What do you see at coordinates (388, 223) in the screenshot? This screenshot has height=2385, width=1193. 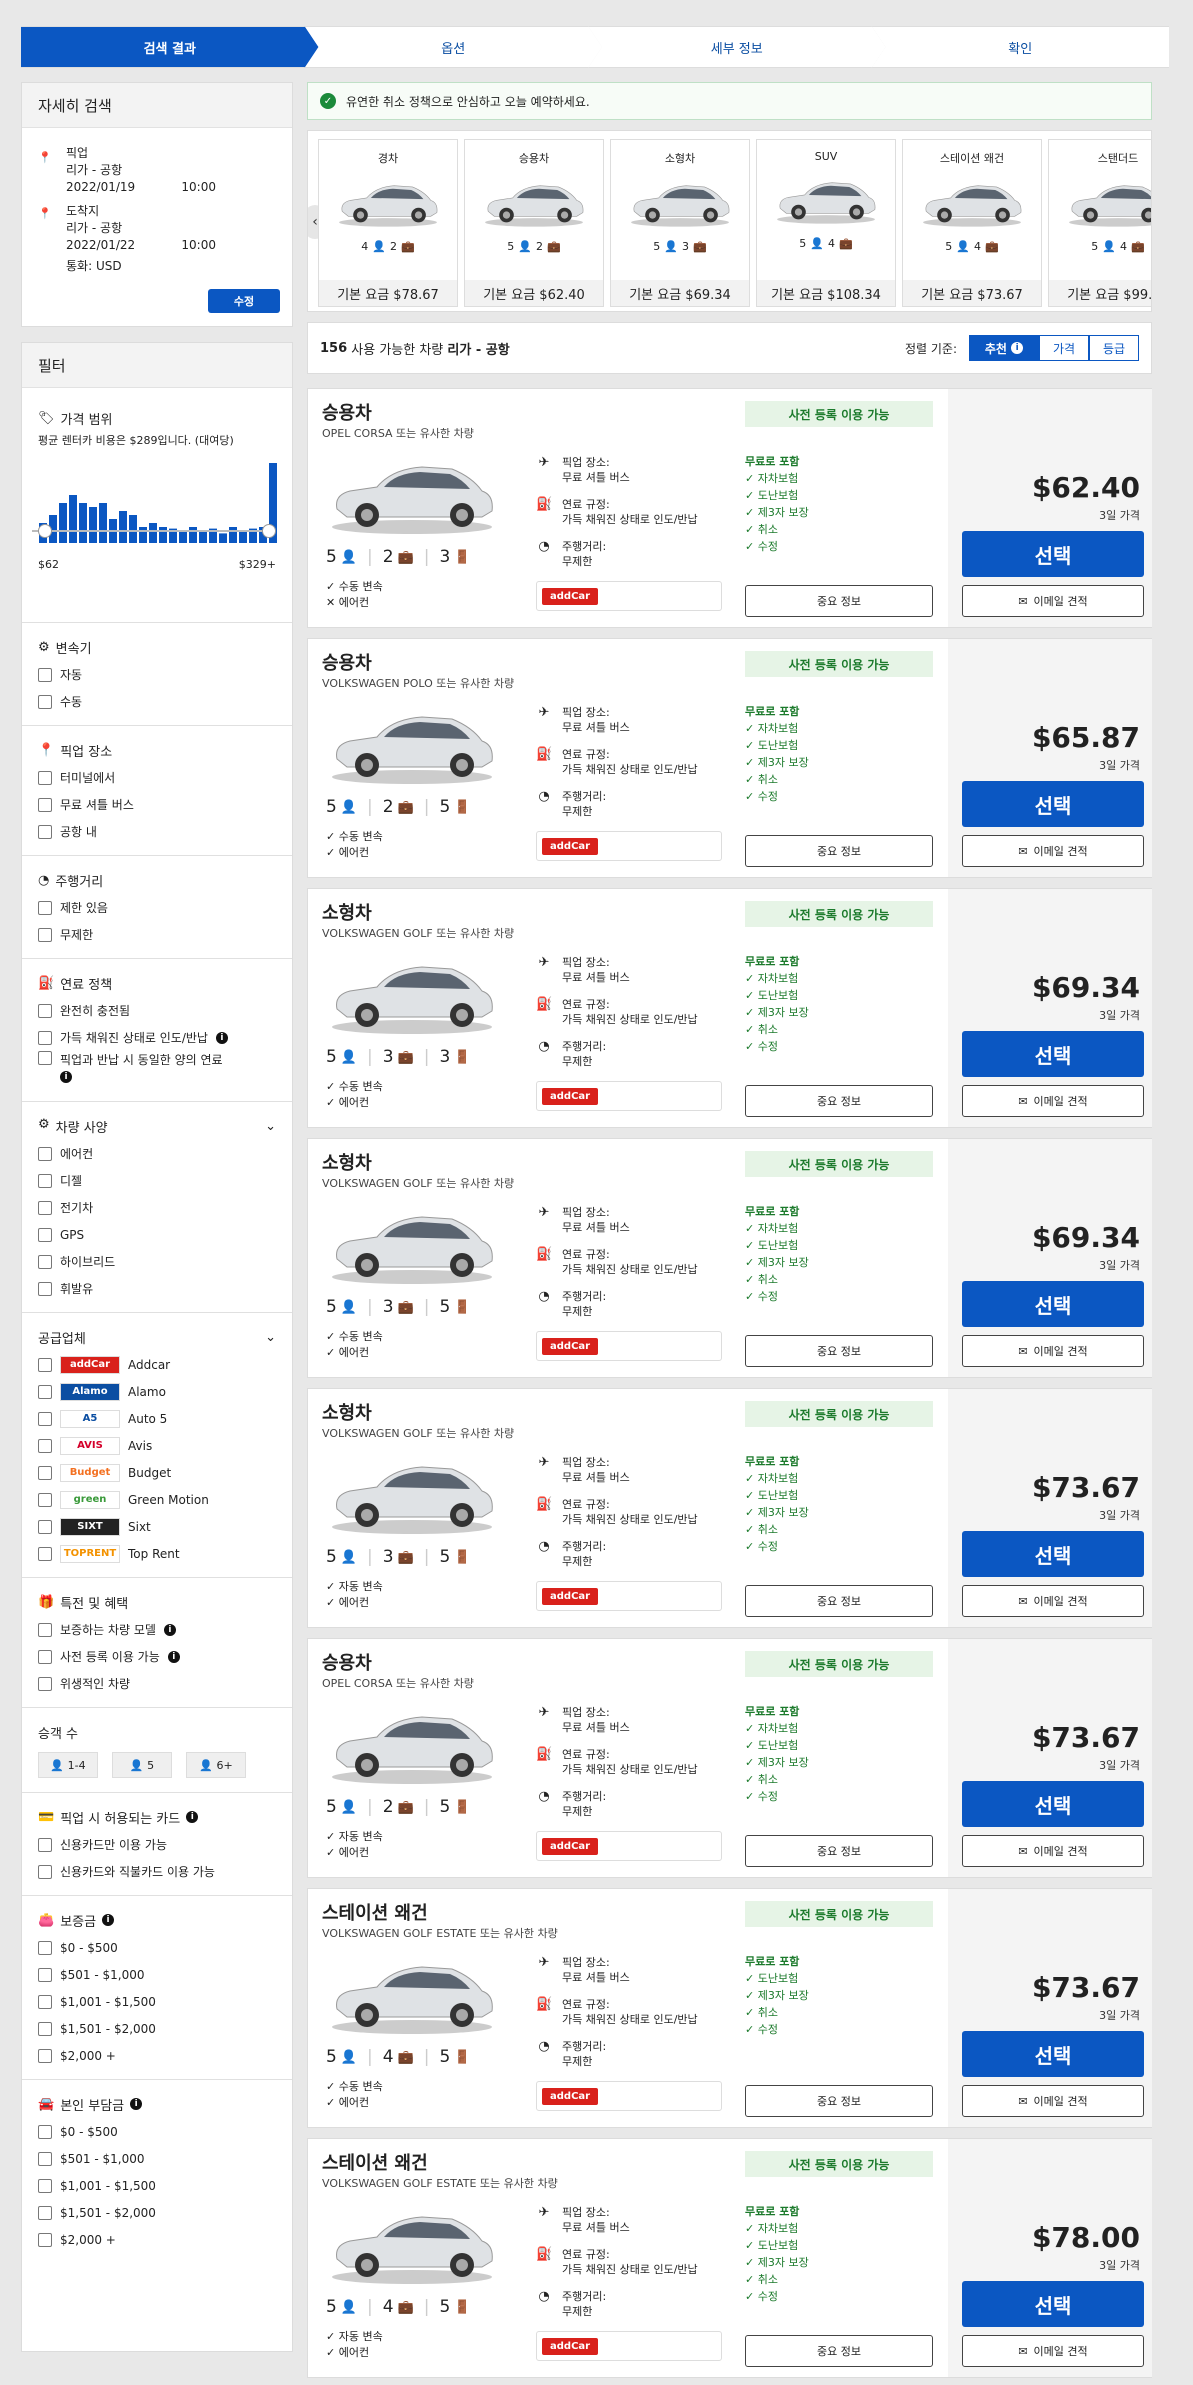 I see `car-type-card: 경차 4 👤 2 💼 기본 요금 $78.67` at bounding box center [388, 223].